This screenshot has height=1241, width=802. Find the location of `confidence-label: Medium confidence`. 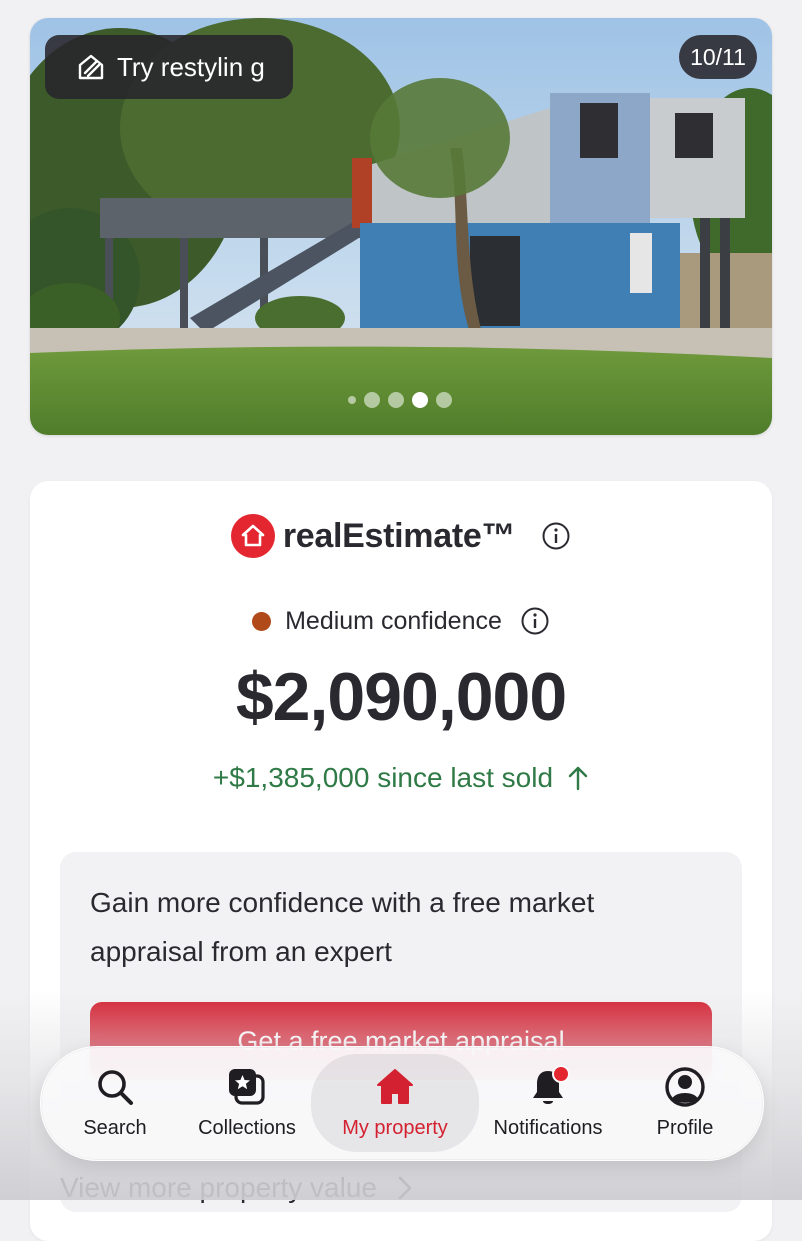

confidence-label: Medium confidence is located at coordinates (393, 620).